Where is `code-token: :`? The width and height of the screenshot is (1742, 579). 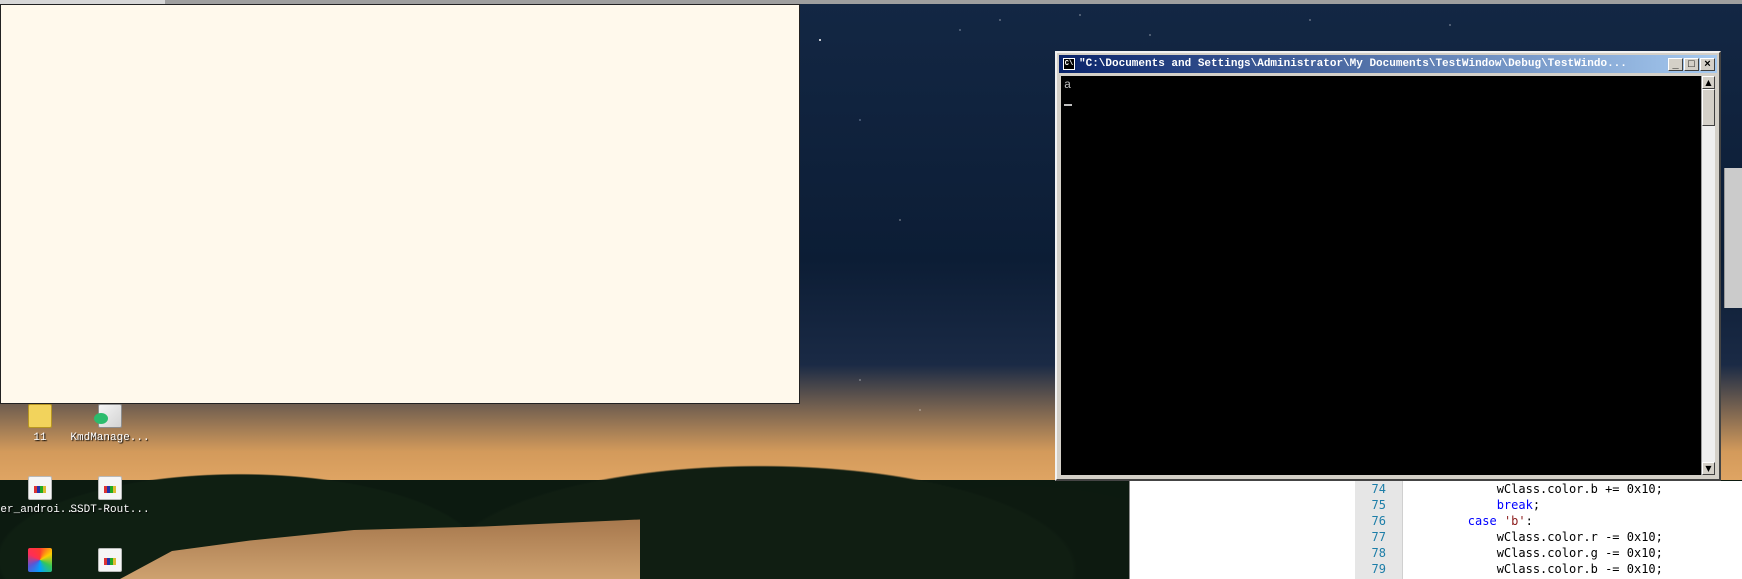
code-token: : is located at coordinates (1529, 521).